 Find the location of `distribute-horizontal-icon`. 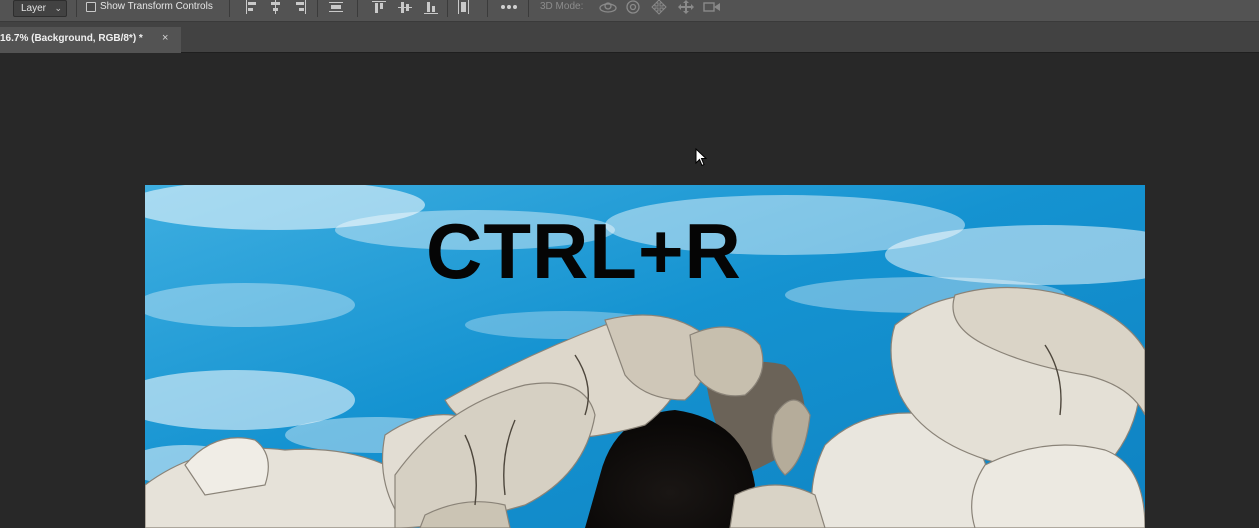

distribute-horizontal-icon is located at coordinates (336, 7).